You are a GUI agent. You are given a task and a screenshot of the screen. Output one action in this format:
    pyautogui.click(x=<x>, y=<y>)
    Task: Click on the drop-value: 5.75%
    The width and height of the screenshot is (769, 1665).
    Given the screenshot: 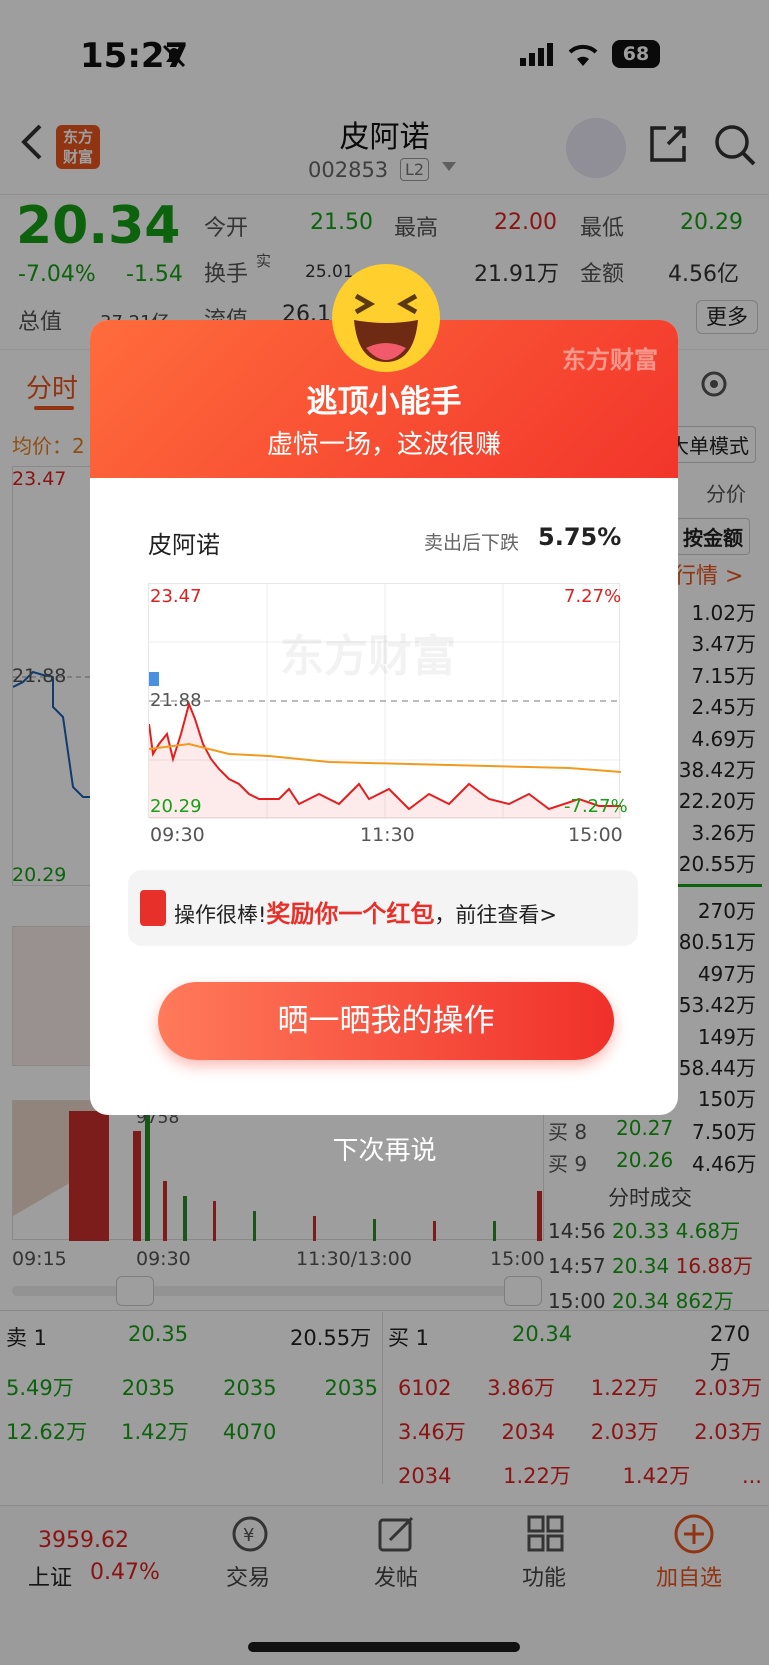 What is the action you would take?
    pyautogui.click(x=580, y=537)
    